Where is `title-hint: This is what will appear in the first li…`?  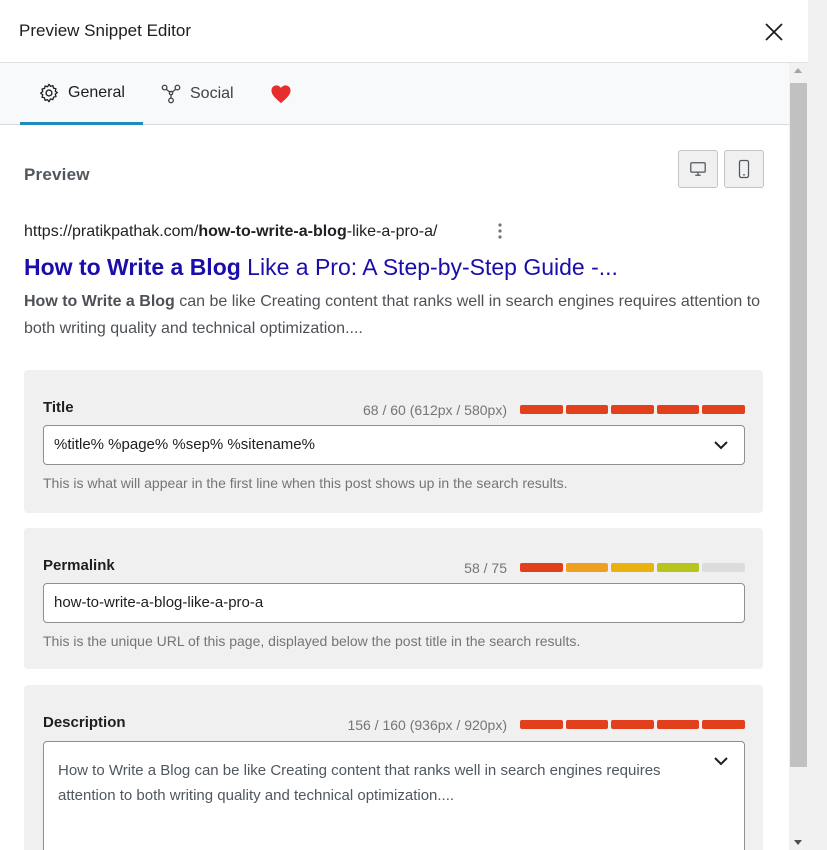
title-hint: This is what will appear in the first li… is located at coordinates (305, 483).